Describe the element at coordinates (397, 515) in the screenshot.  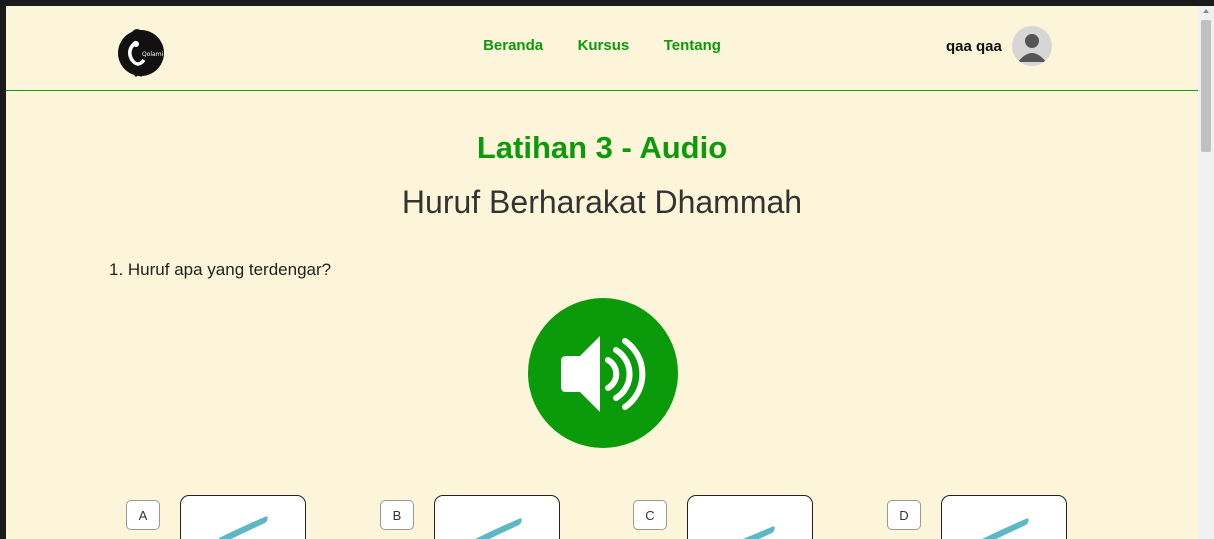
I see `option-b-label: B` at that location.